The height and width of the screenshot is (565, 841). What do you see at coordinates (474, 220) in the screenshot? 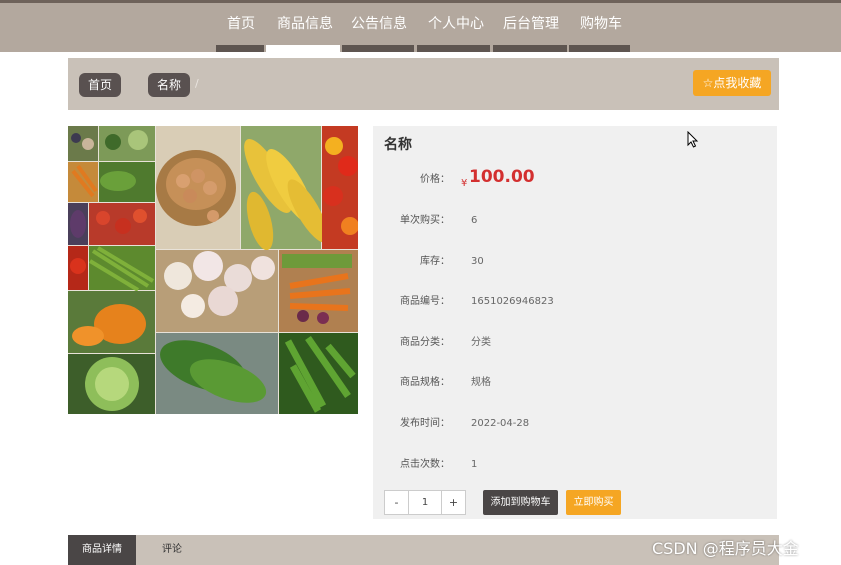
I see `info-value: 6` at bounding box center [474, 220].